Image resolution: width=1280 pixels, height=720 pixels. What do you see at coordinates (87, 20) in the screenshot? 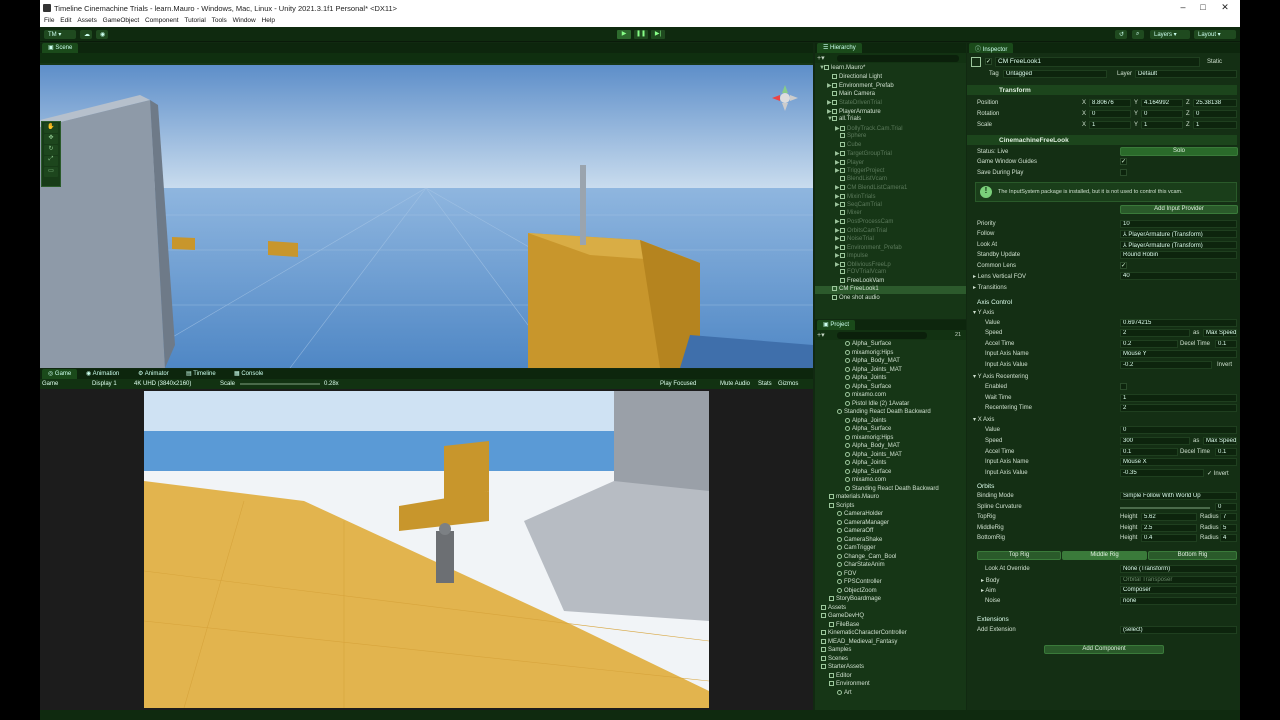
I see `menu-assets: Assets` at bounding box center [87, 20].